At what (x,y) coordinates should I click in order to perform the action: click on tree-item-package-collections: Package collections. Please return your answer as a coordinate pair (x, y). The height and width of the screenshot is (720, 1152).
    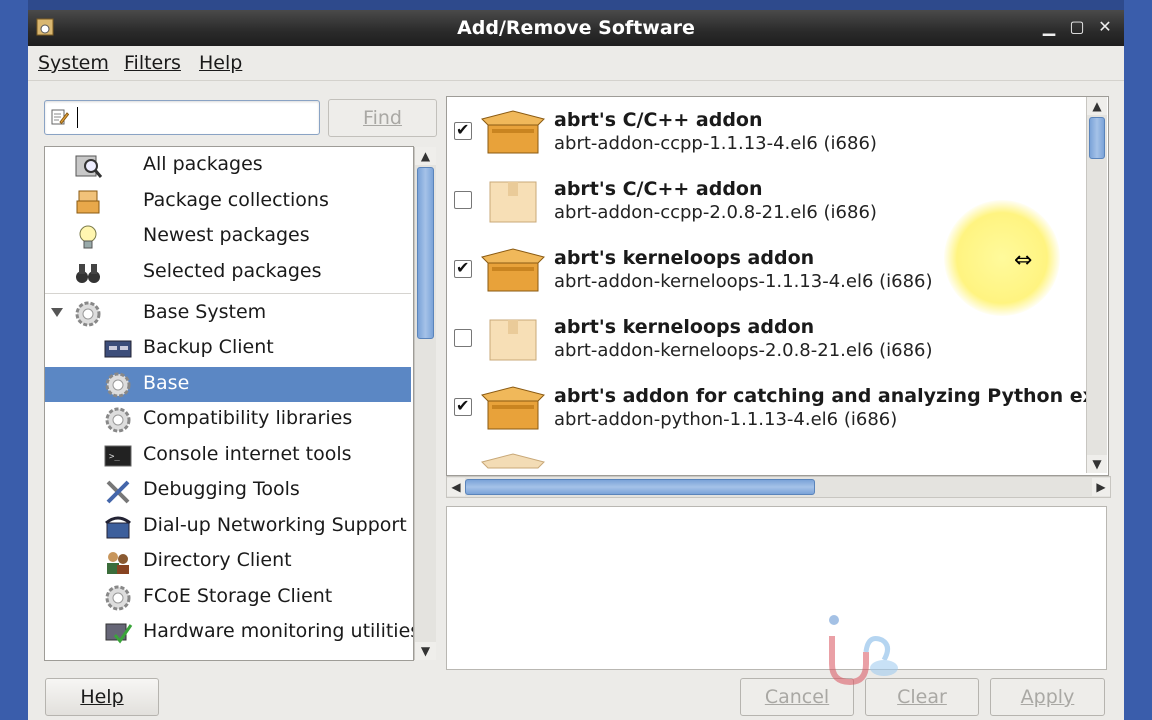
    Looking at the image, I should click on (228, 201).